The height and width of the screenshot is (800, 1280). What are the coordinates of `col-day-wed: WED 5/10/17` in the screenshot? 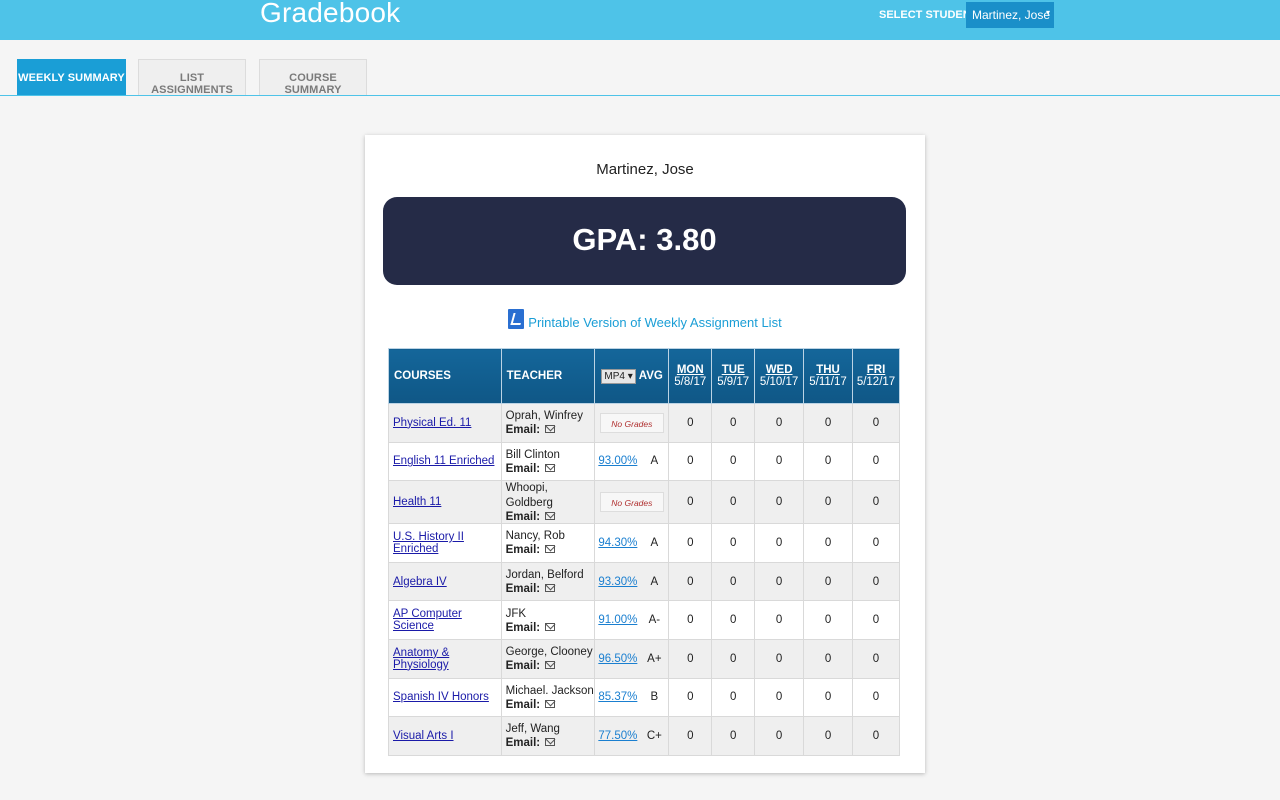 It's located at (779, 376).